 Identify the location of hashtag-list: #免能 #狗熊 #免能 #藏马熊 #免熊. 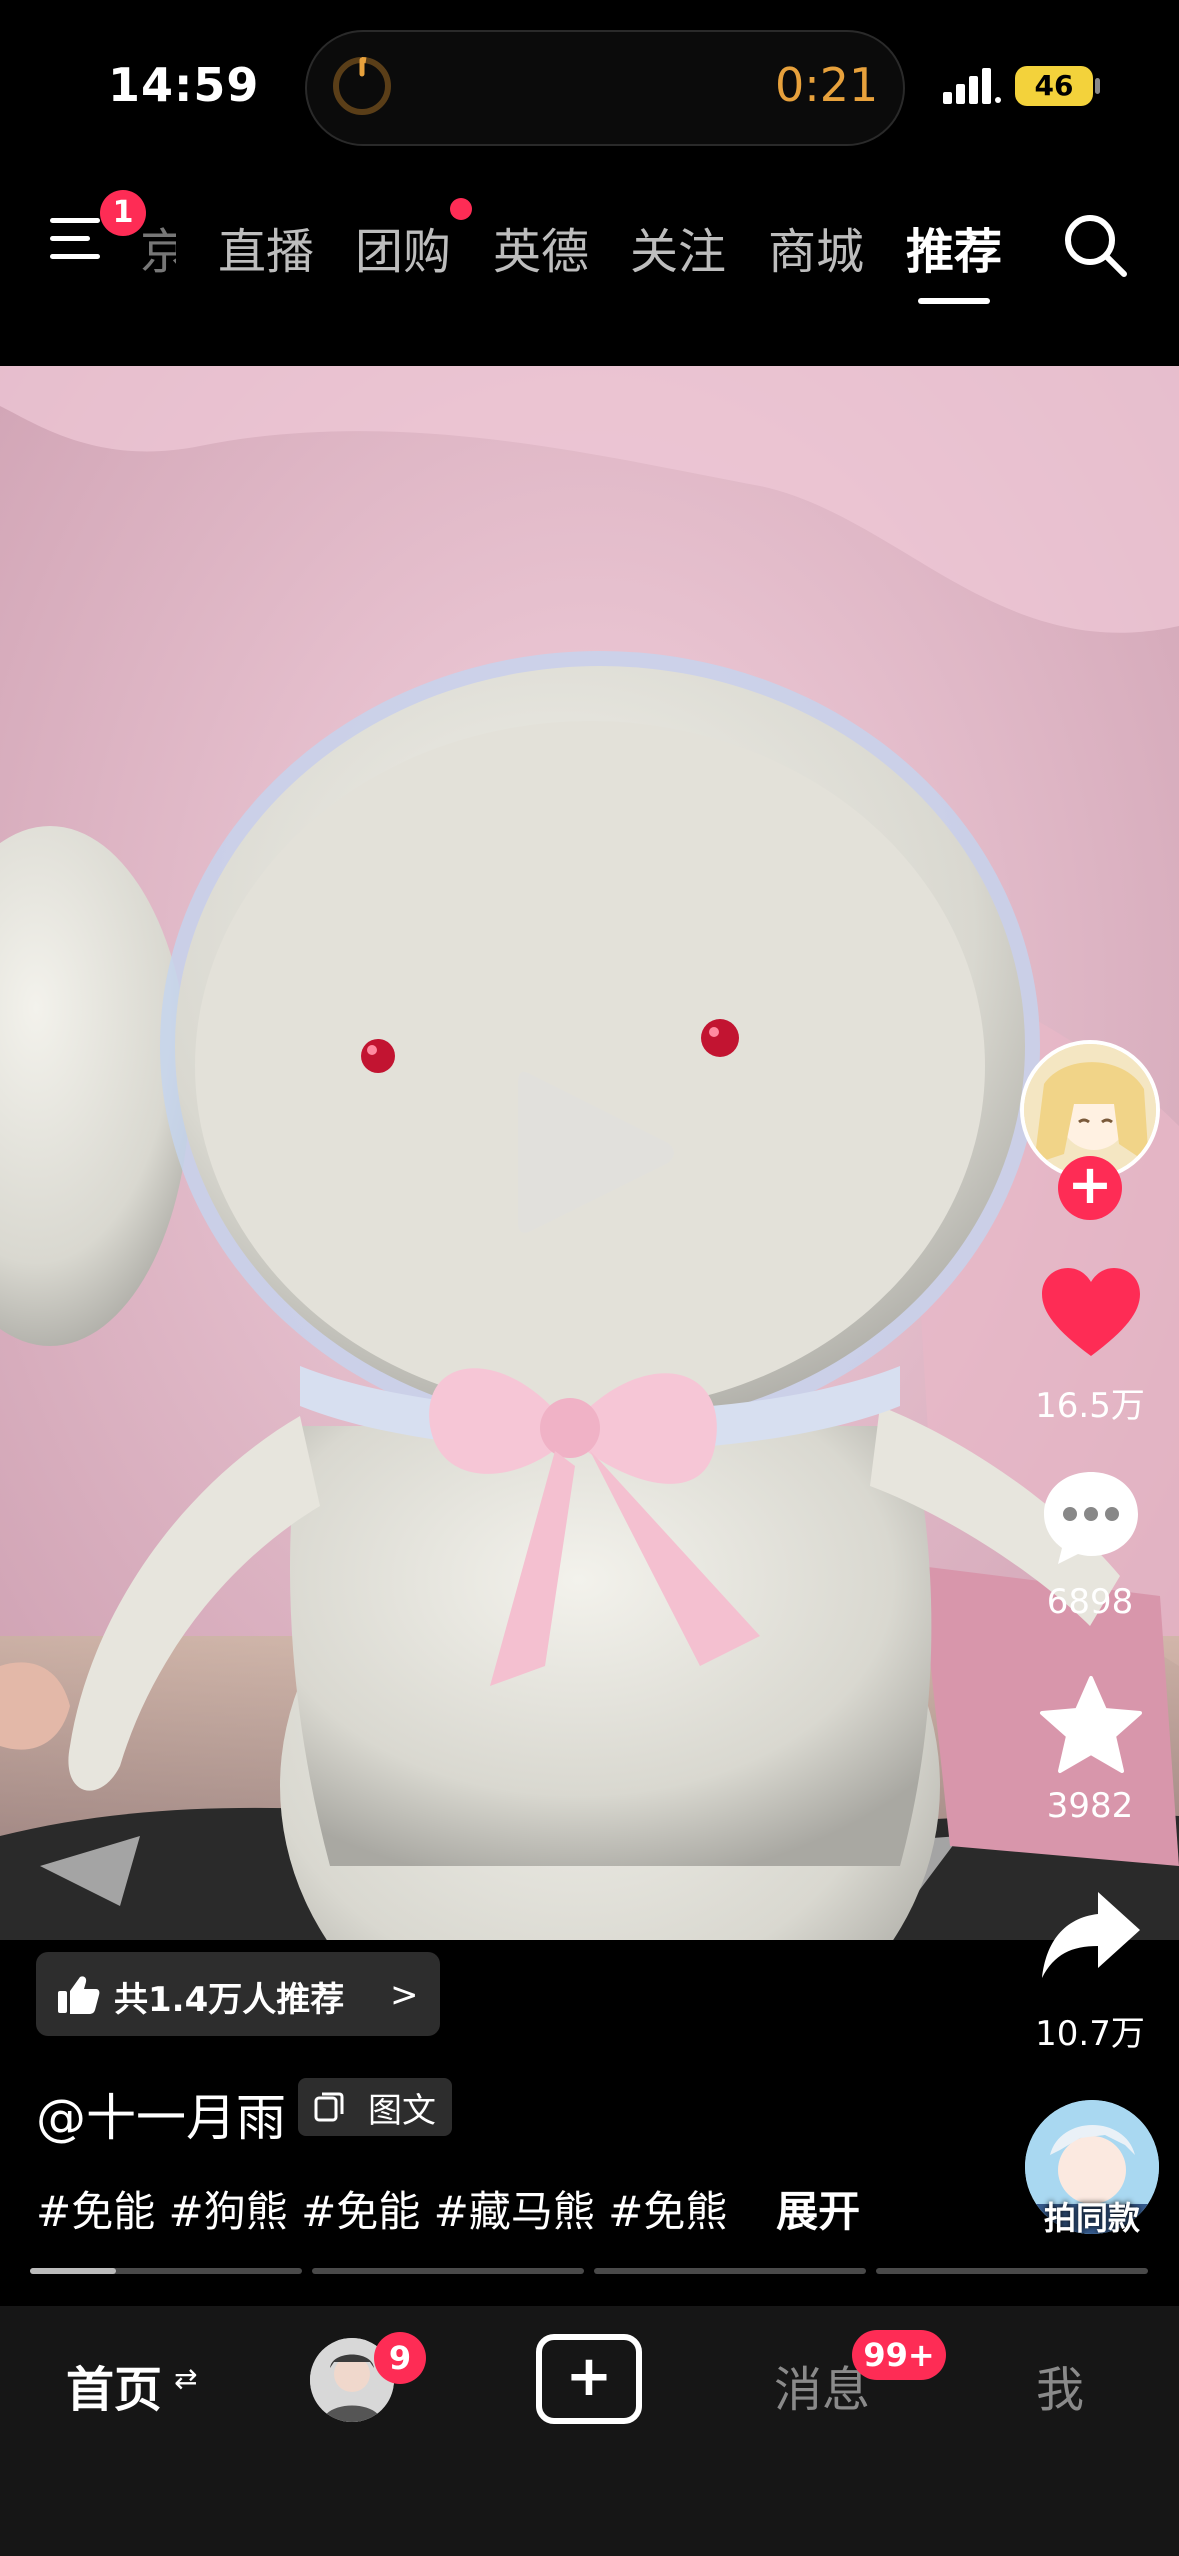
(381, 2211).